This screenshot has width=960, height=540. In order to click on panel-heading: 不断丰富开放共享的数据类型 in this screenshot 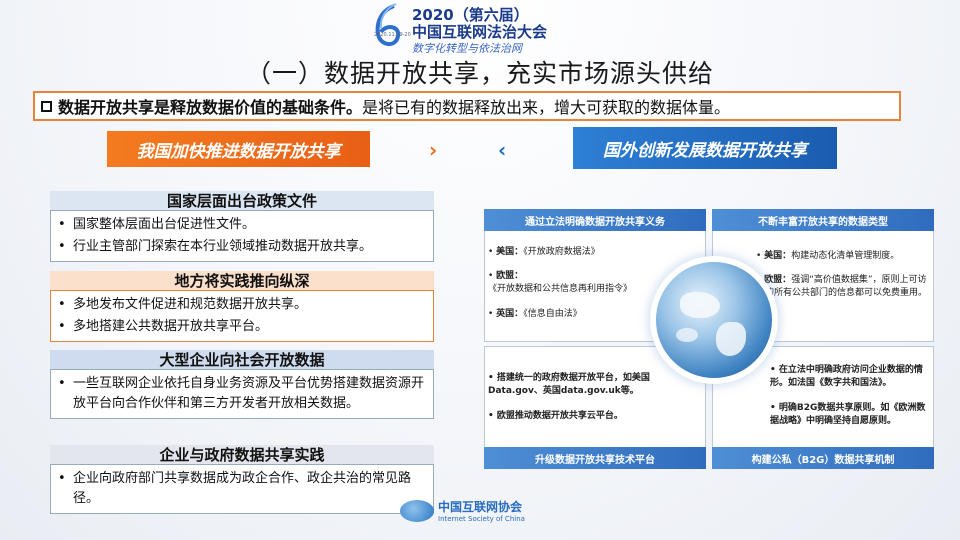, I will do `click(823, 220)`.